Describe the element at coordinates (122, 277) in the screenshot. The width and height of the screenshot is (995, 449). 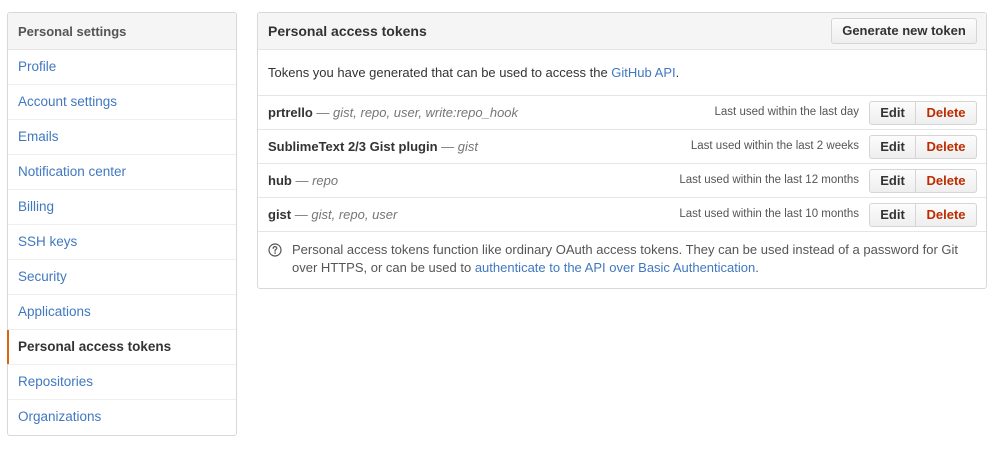
I see `sidebar-item-security: Security` at that location.